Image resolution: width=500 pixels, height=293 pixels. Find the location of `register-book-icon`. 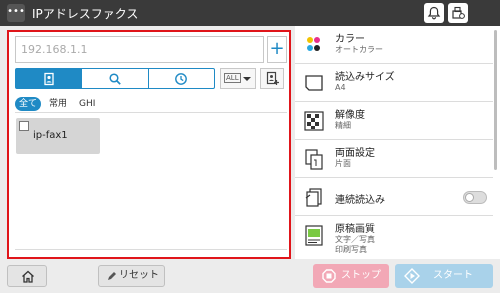

register-book-icon is located at coordinates (272, 78).